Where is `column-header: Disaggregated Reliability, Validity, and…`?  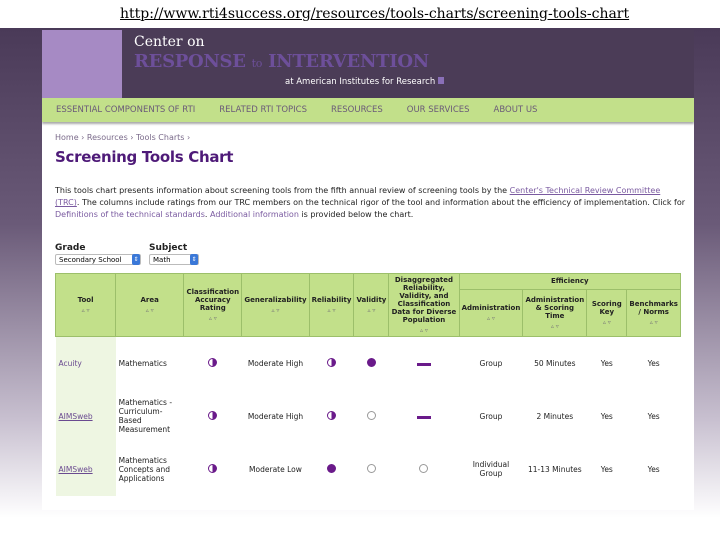
column-header: Disaggregated Reliability, Validity, and… is located at coordinates (424, 305).